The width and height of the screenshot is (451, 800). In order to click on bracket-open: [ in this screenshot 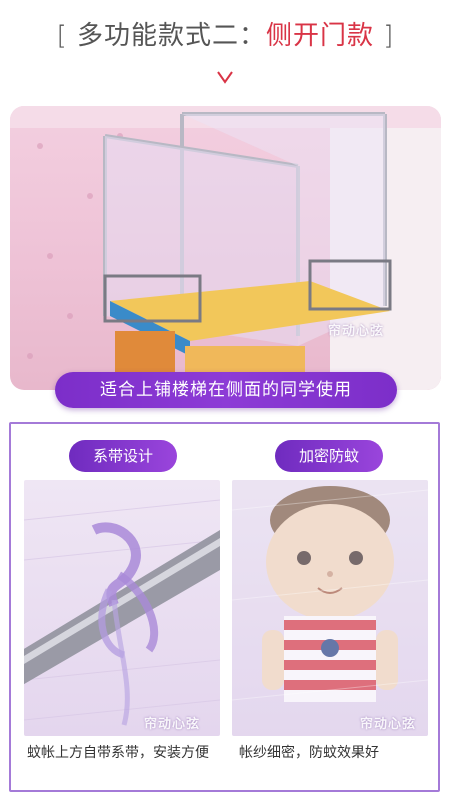, I will do `click(62, 36)`.